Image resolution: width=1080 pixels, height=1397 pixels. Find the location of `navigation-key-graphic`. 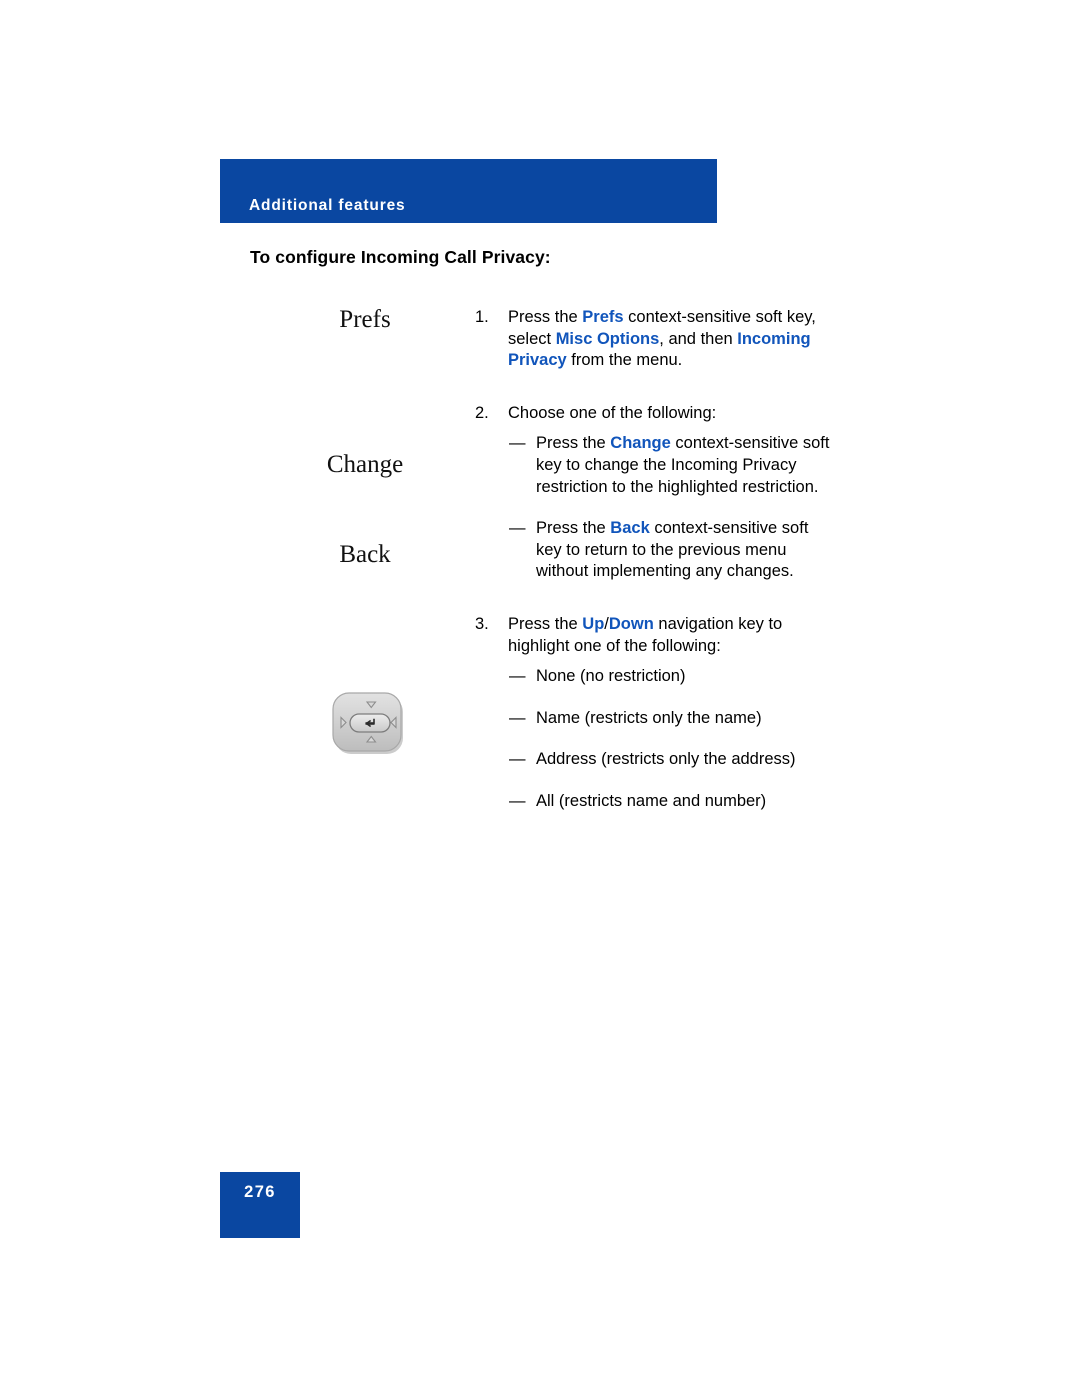

navigation-key-graphic is located at coordinates (367, 723).